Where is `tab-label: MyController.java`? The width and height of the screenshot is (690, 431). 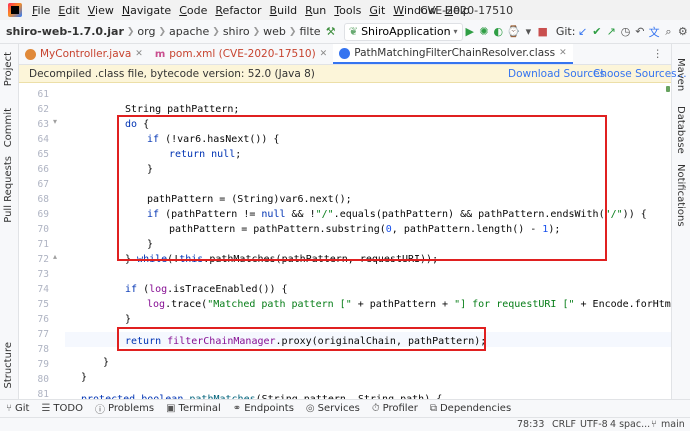 tab-label: MyController.java is located at coordinates (86, 54).